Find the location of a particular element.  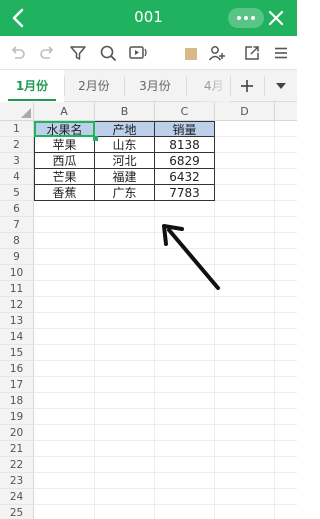

table-header-cell: 产地 is located at coordinates (125, 129).